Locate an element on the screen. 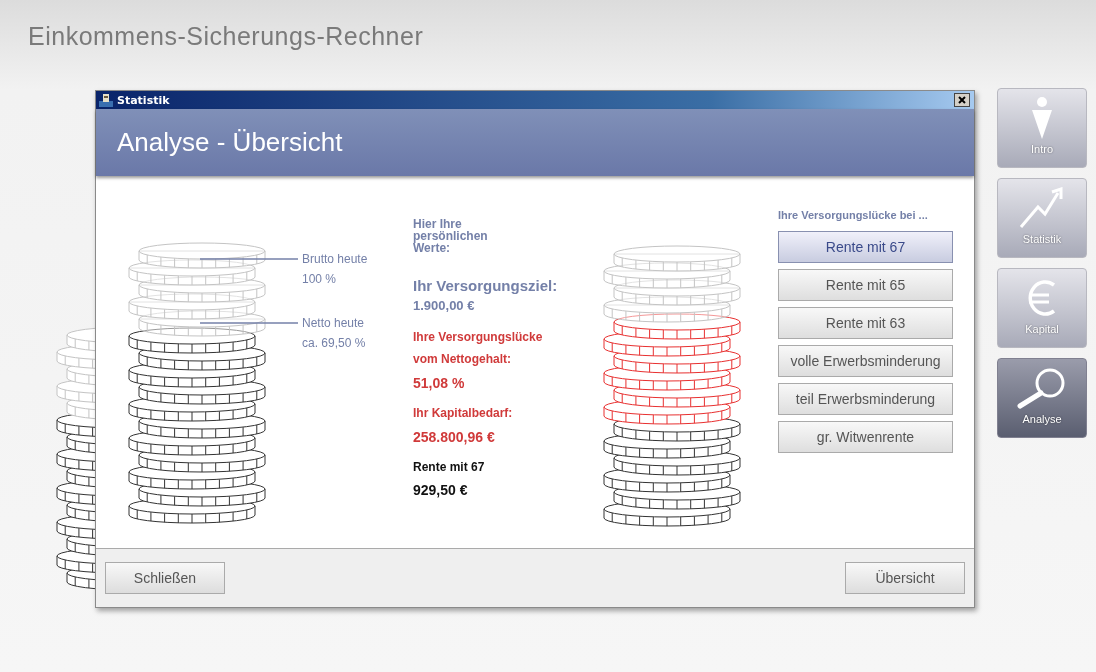 The height and width of the screenshot is (672, 1096). scenario-button: gr. Witwenrente is located at coordinates (865, 437).